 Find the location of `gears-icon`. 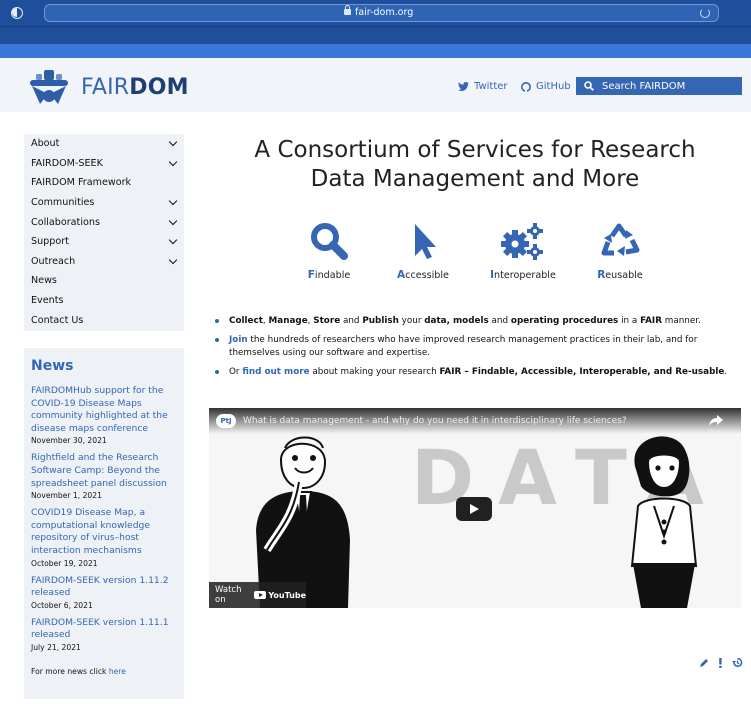

gears-icon is located at coordinates (522, 241).